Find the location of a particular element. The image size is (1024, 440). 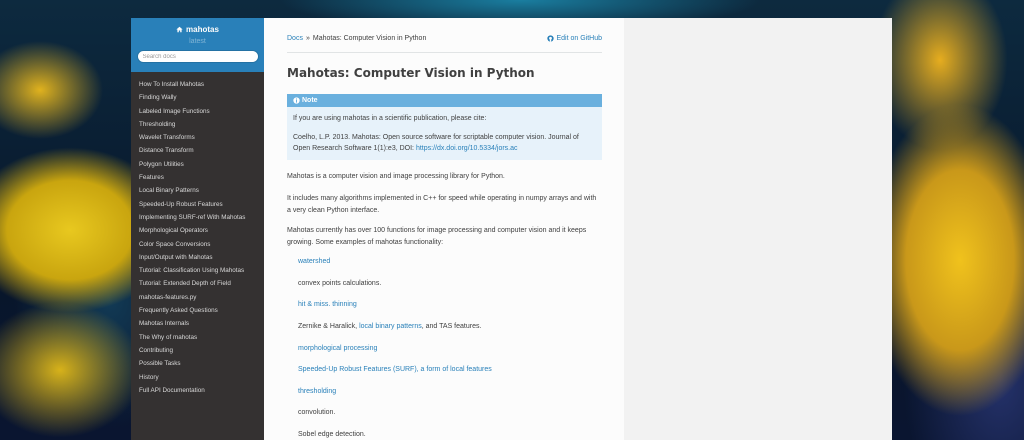

zernike-text: Zernike & Haralick, is located at coordinates (328, 326).